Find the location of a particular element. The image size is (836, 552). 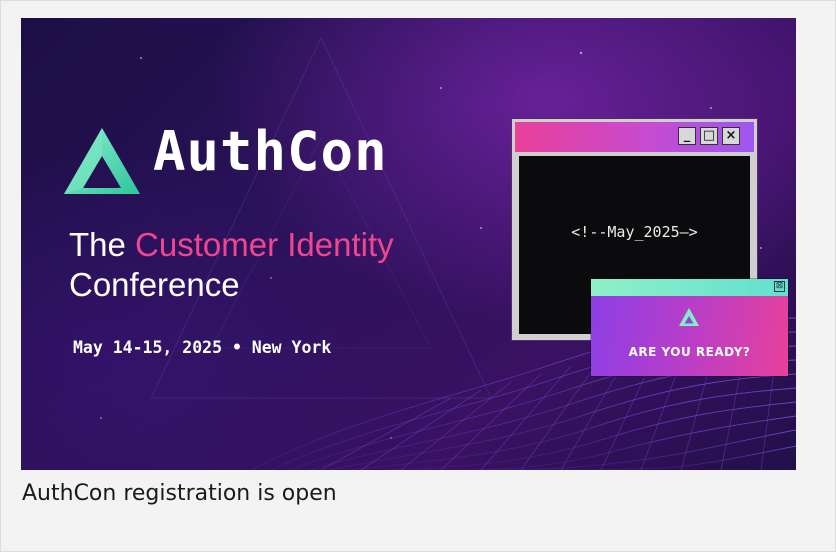

popup-close-icon: ⊠ is located at coordinates (779, 286).